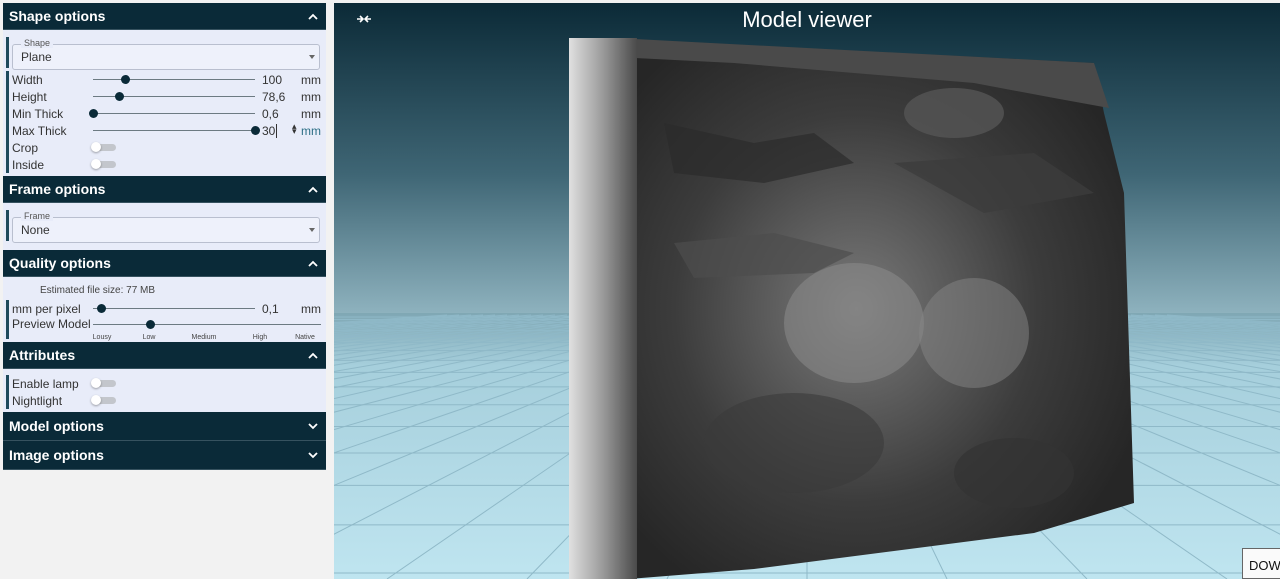  I want to click on frame-options-body: None Frame, so click(164, 226).